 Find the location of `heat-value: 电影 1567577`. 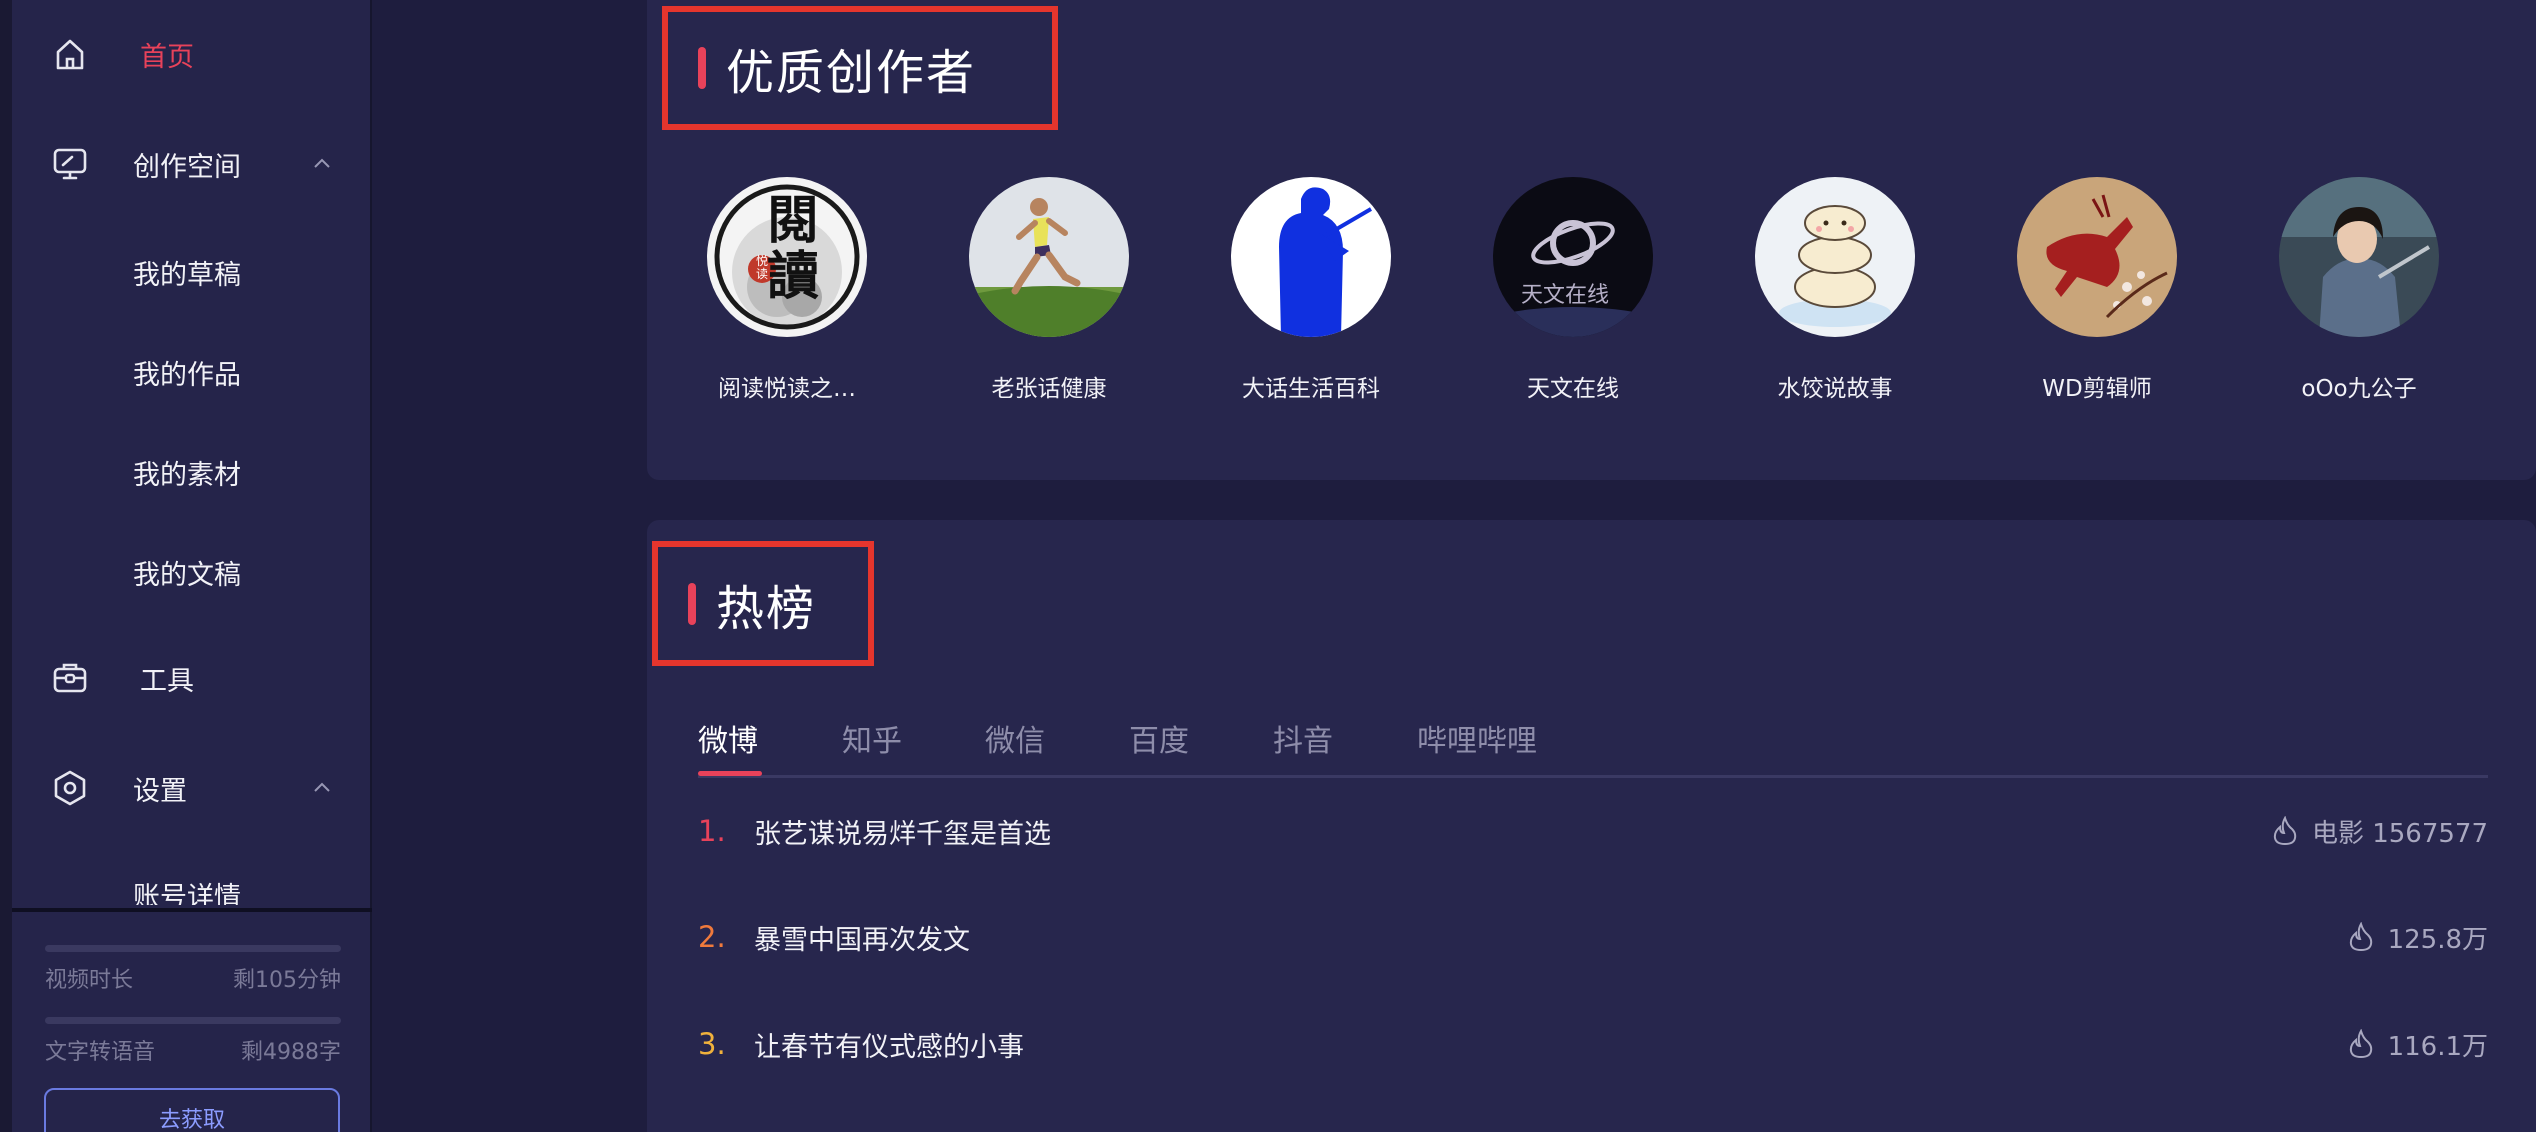

heat-value: 电影 1567577 is located at coordinates (2380, 831).